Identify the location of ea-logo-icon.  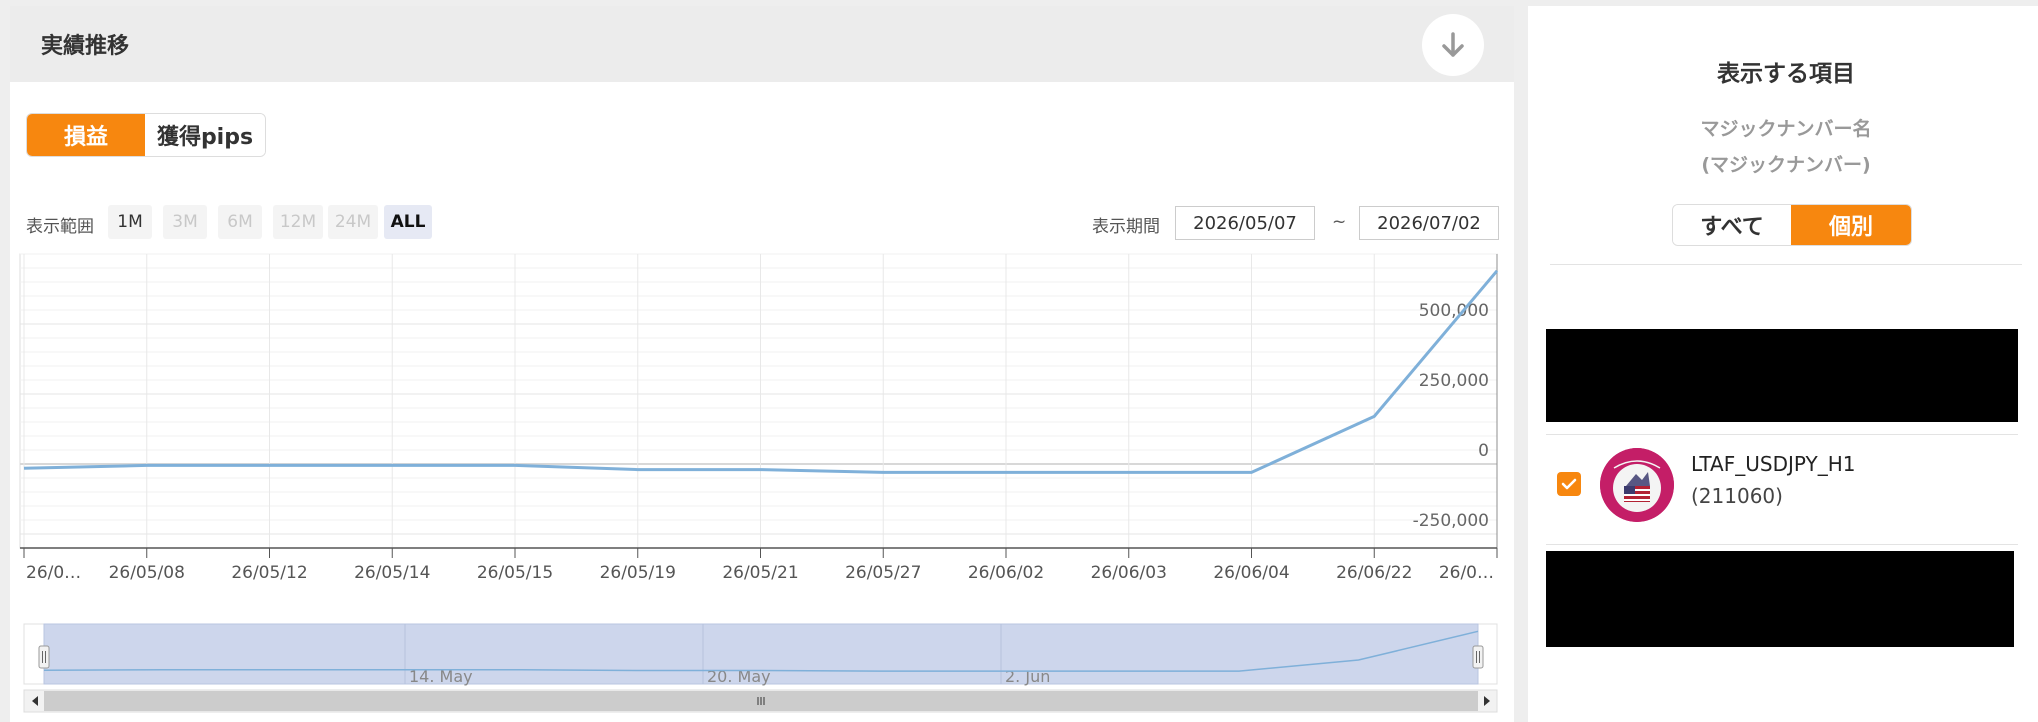
(1637, 485).